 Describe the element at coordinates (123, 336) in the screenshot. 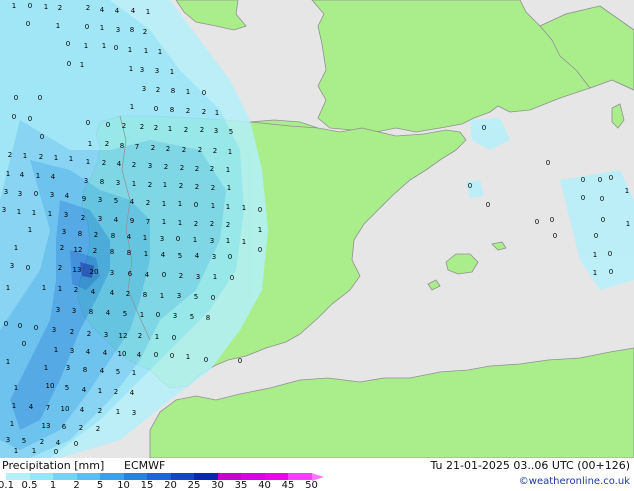

I see `precip-value-label: 12` at that location.